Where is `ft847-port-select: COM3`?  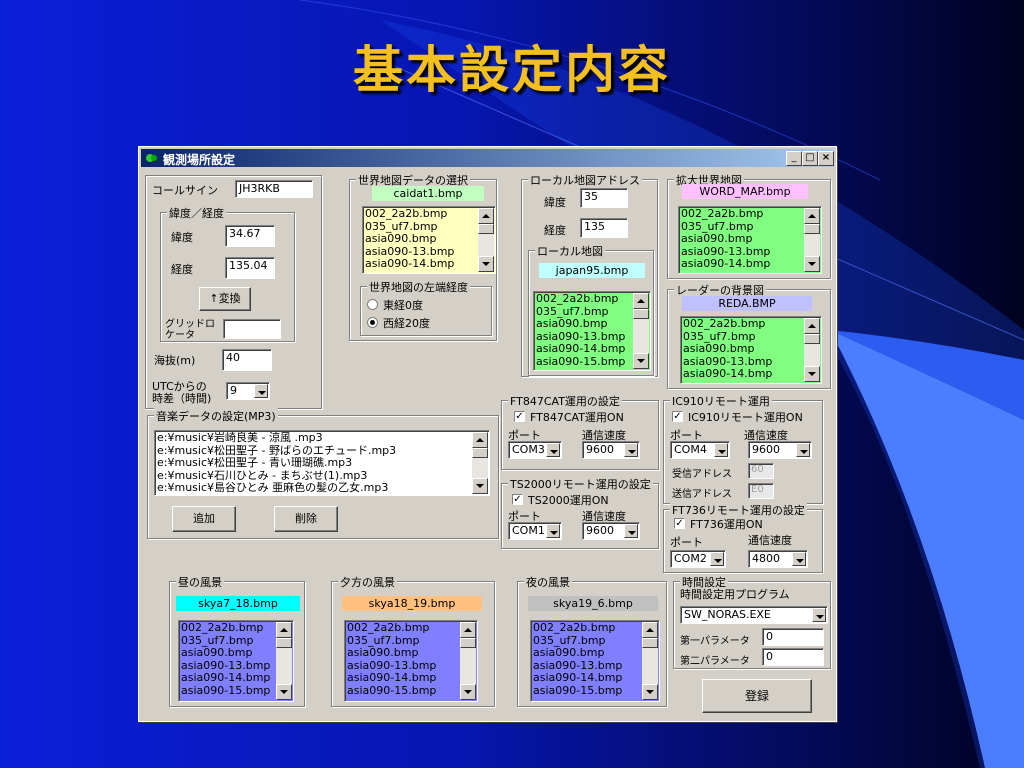
ft847-port-select: COM3 is located at coordinates (535, 450).